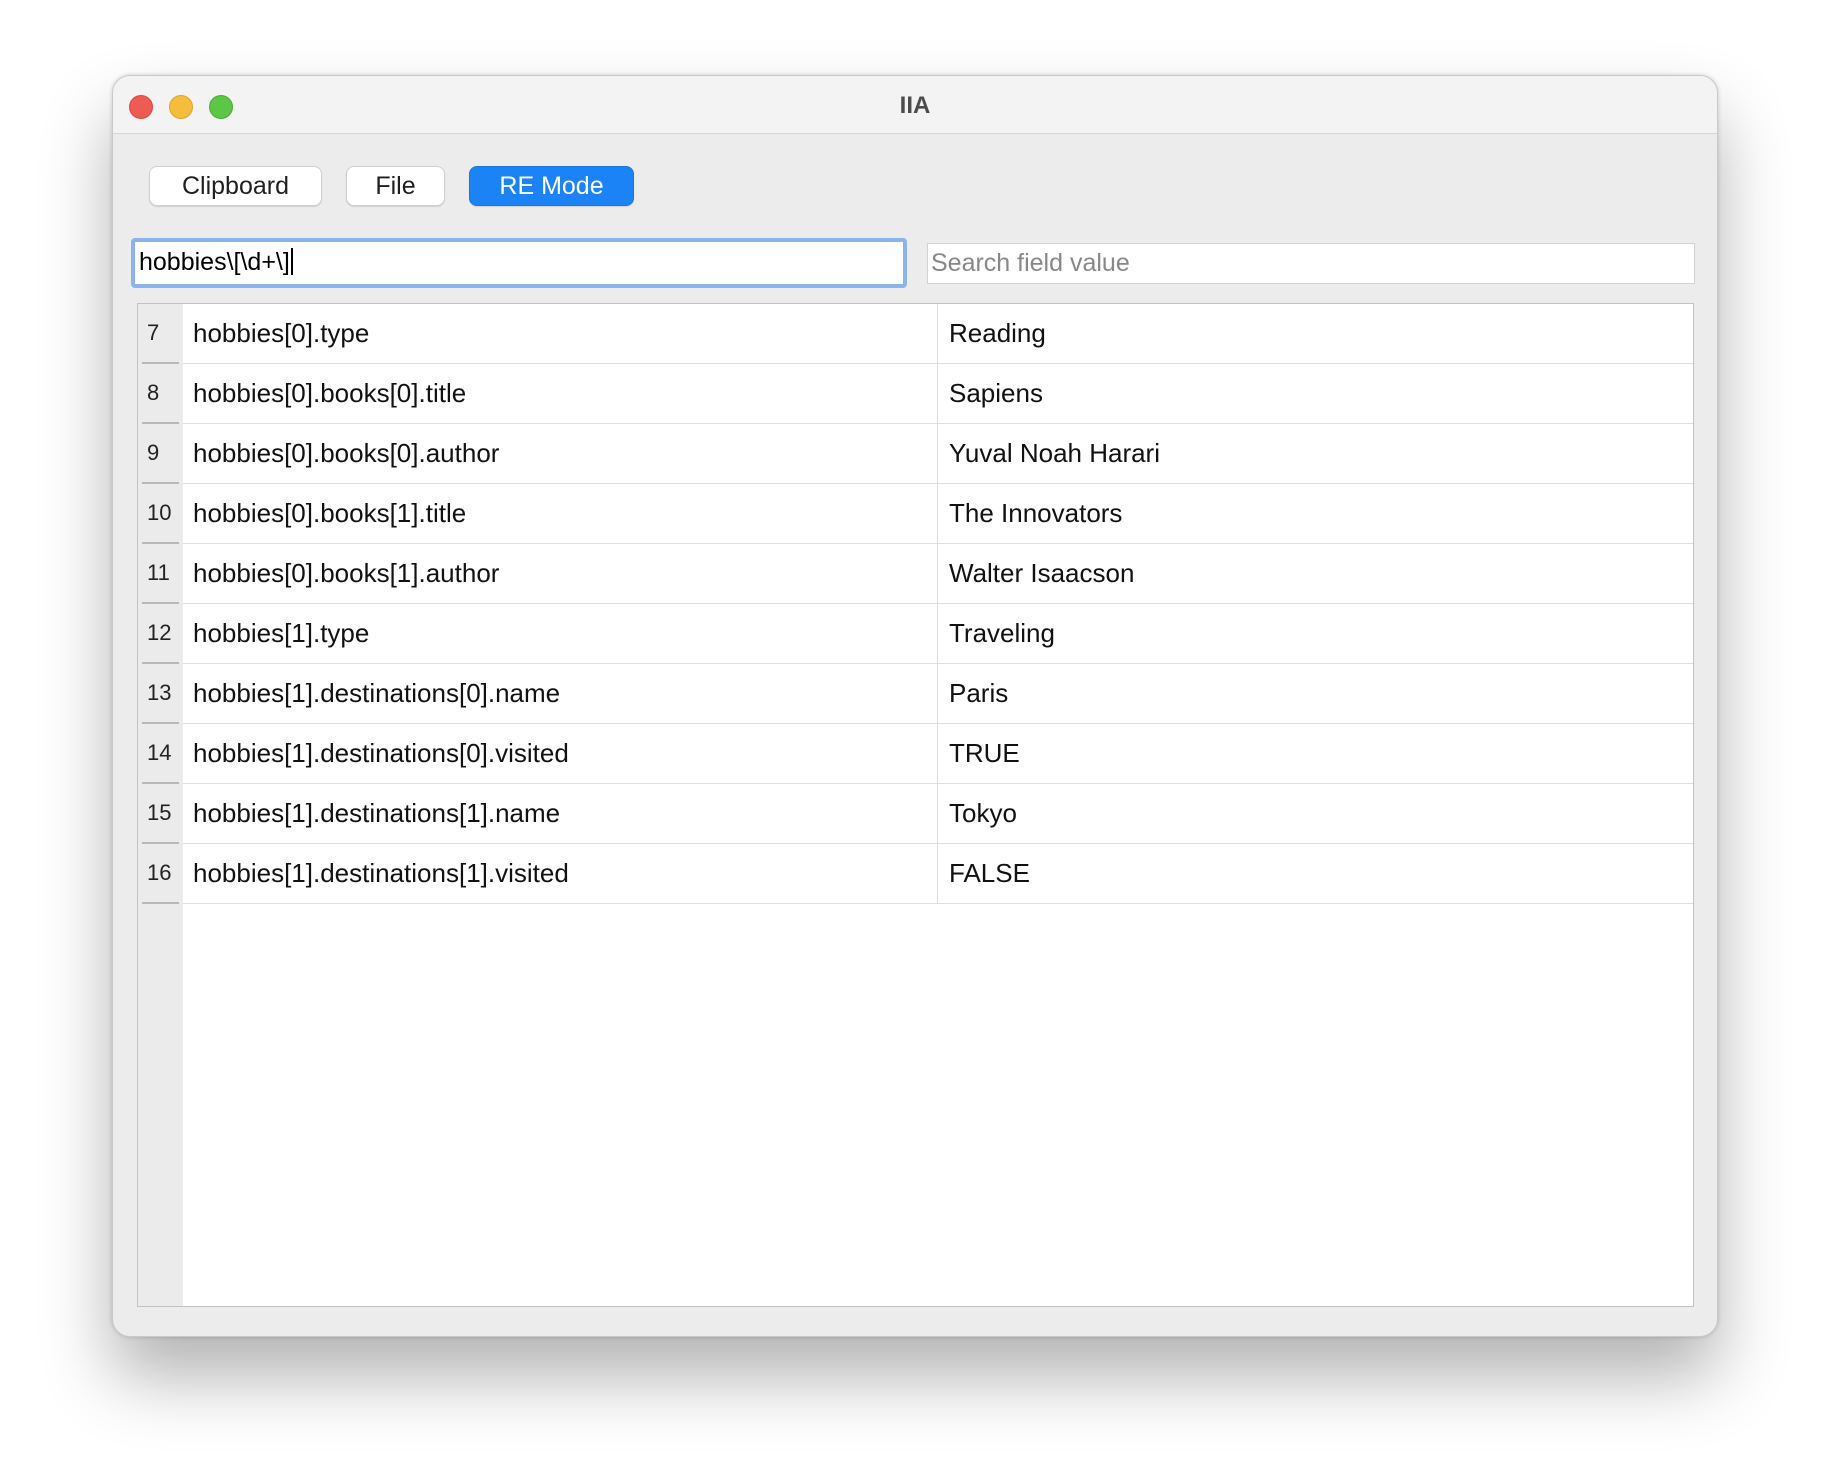 This screenshot has width=1824, height=1480. Describe the element at coordinates (1315, 394) in the screenshot. I see `field-value-cell: Sapiens` at that location.